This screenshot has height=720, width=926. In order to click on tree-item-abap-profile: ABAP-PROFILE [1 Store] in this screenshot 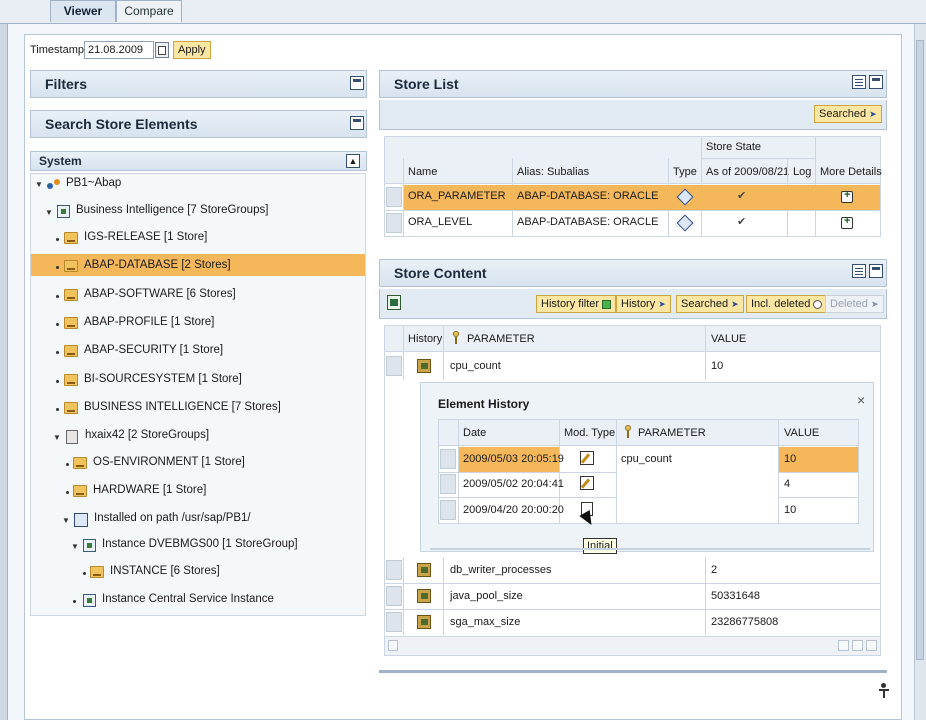, I will do `click(149, 322)`.